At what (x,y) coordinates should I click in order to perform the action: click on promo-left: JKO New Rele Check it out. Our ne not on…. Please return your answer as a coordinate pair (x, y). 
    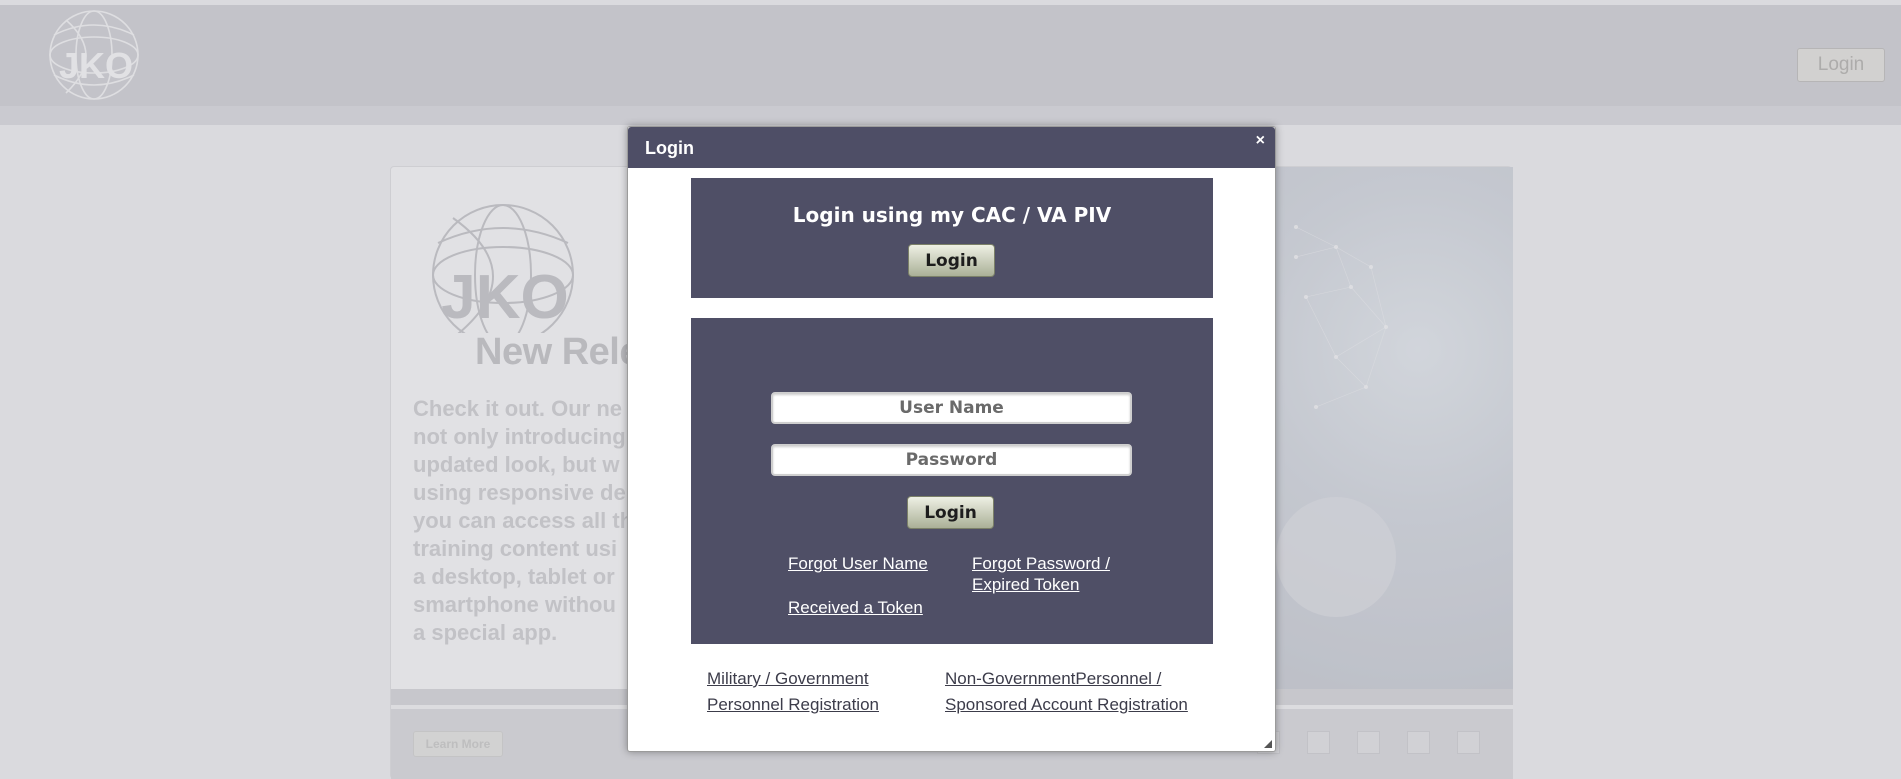
    Looking at the image, I should click on (516, 428).